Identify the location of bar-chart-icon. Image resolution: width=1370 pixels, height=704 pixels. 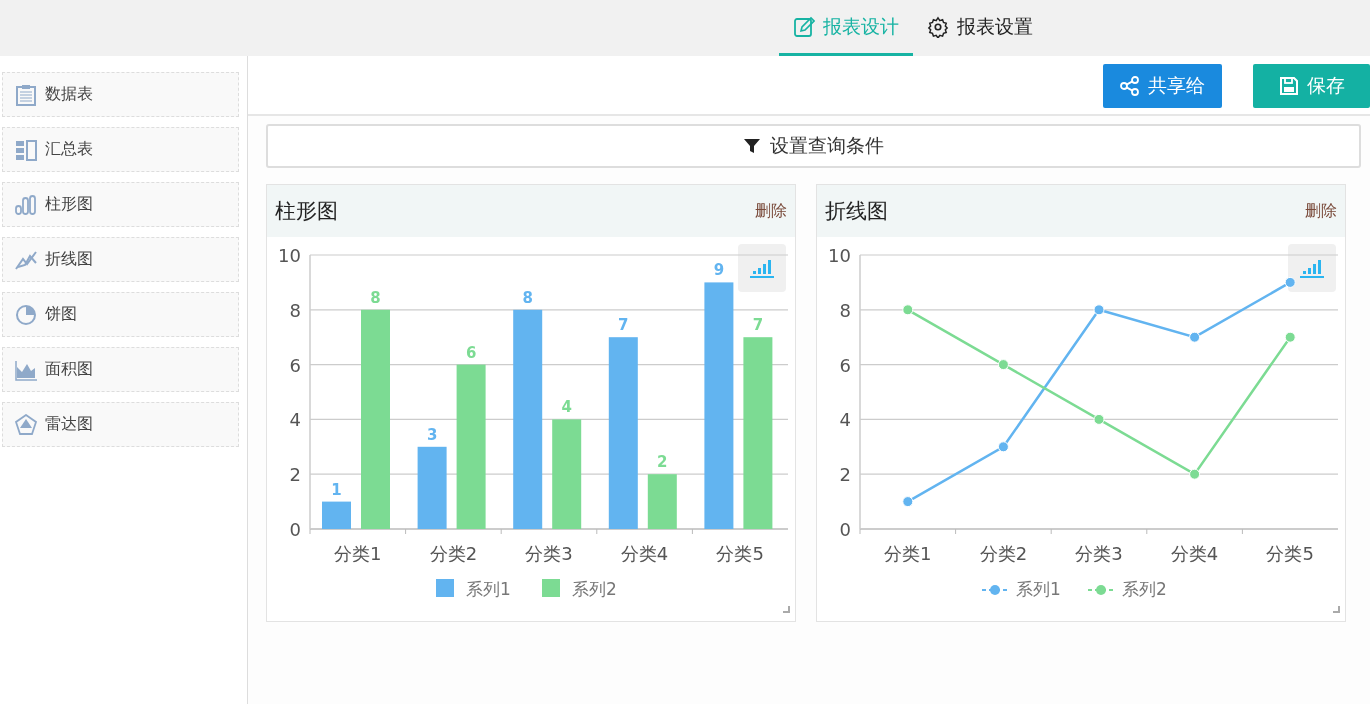
(26, 204).